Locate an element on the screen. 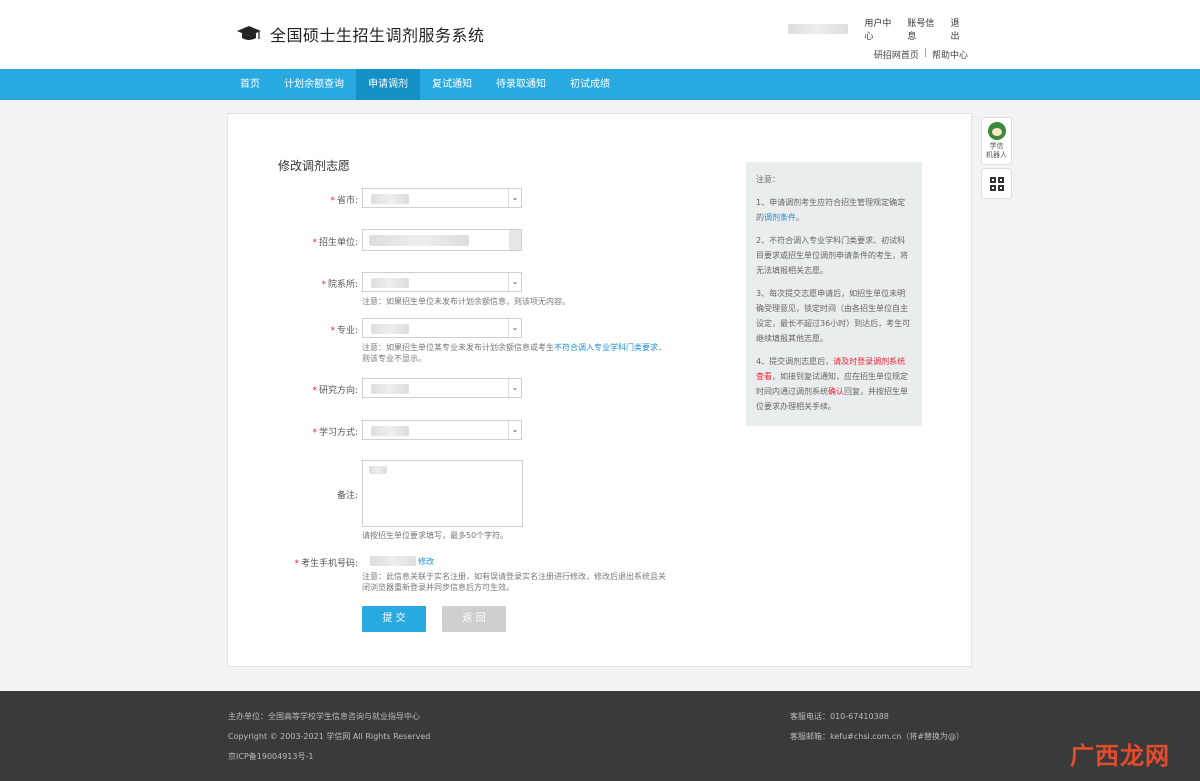 The width and height of the screenshot is (1200, 781). study-mode-value-redacted is located at coordinates (390, 431).